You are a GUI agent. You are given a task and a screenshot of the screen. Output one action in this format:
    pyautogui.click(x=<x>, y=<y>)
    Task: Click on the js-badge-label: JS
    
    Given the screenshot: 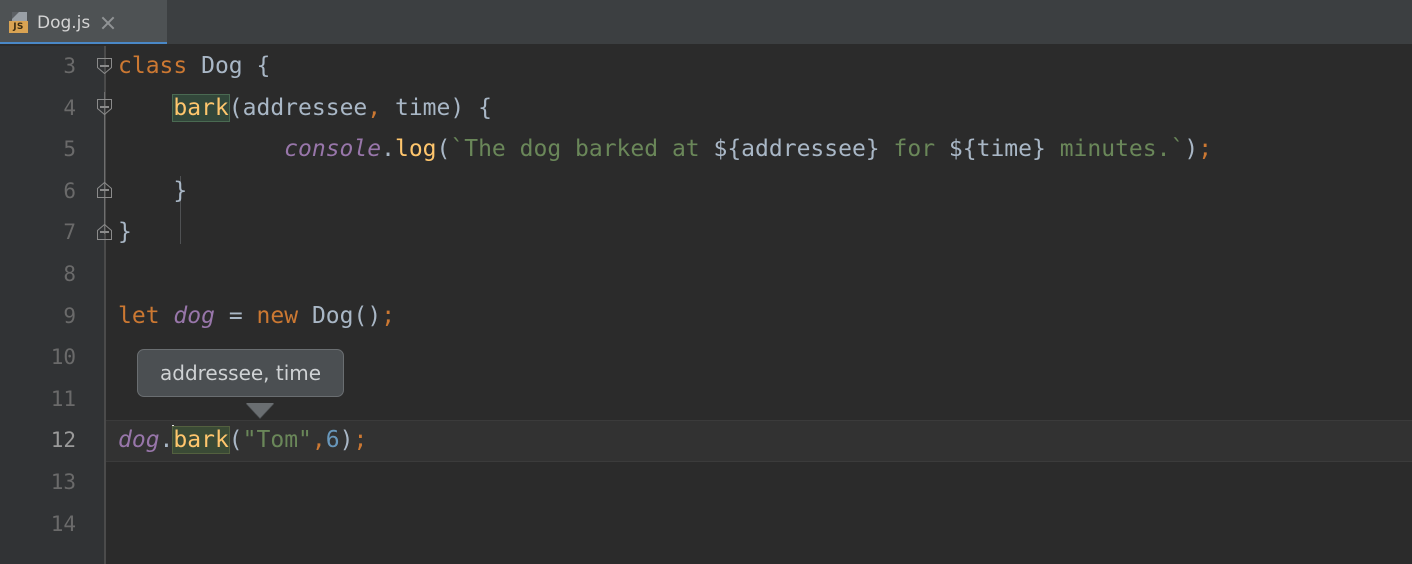 What is the action you would take?
    pyautogui.click(x=18, y=27)
    